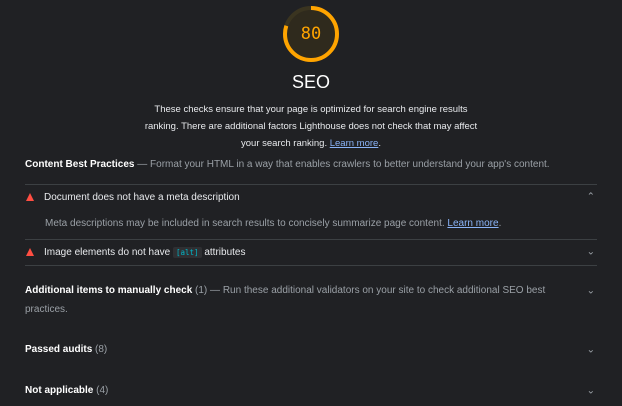 Image resolution: width=622 pixels, height=406 pixels. Describe the element at coordinates (59, 349) in the screenshot. I see `passed-title: Passed audits` at that location.